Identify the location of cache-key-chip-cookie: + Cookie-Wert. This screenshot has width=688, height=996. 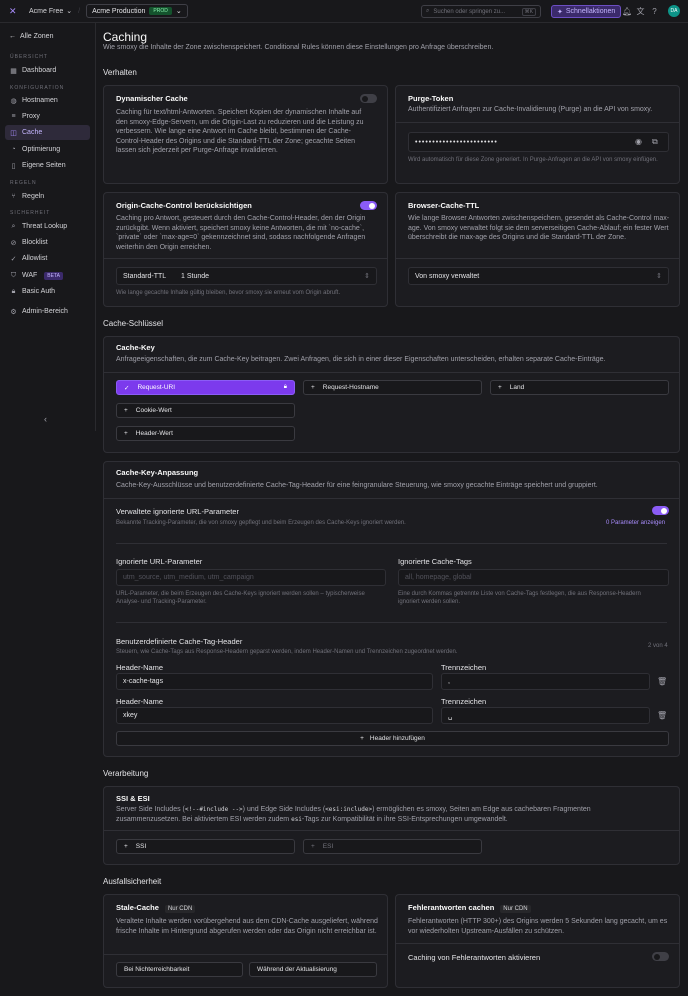
(205, 410).